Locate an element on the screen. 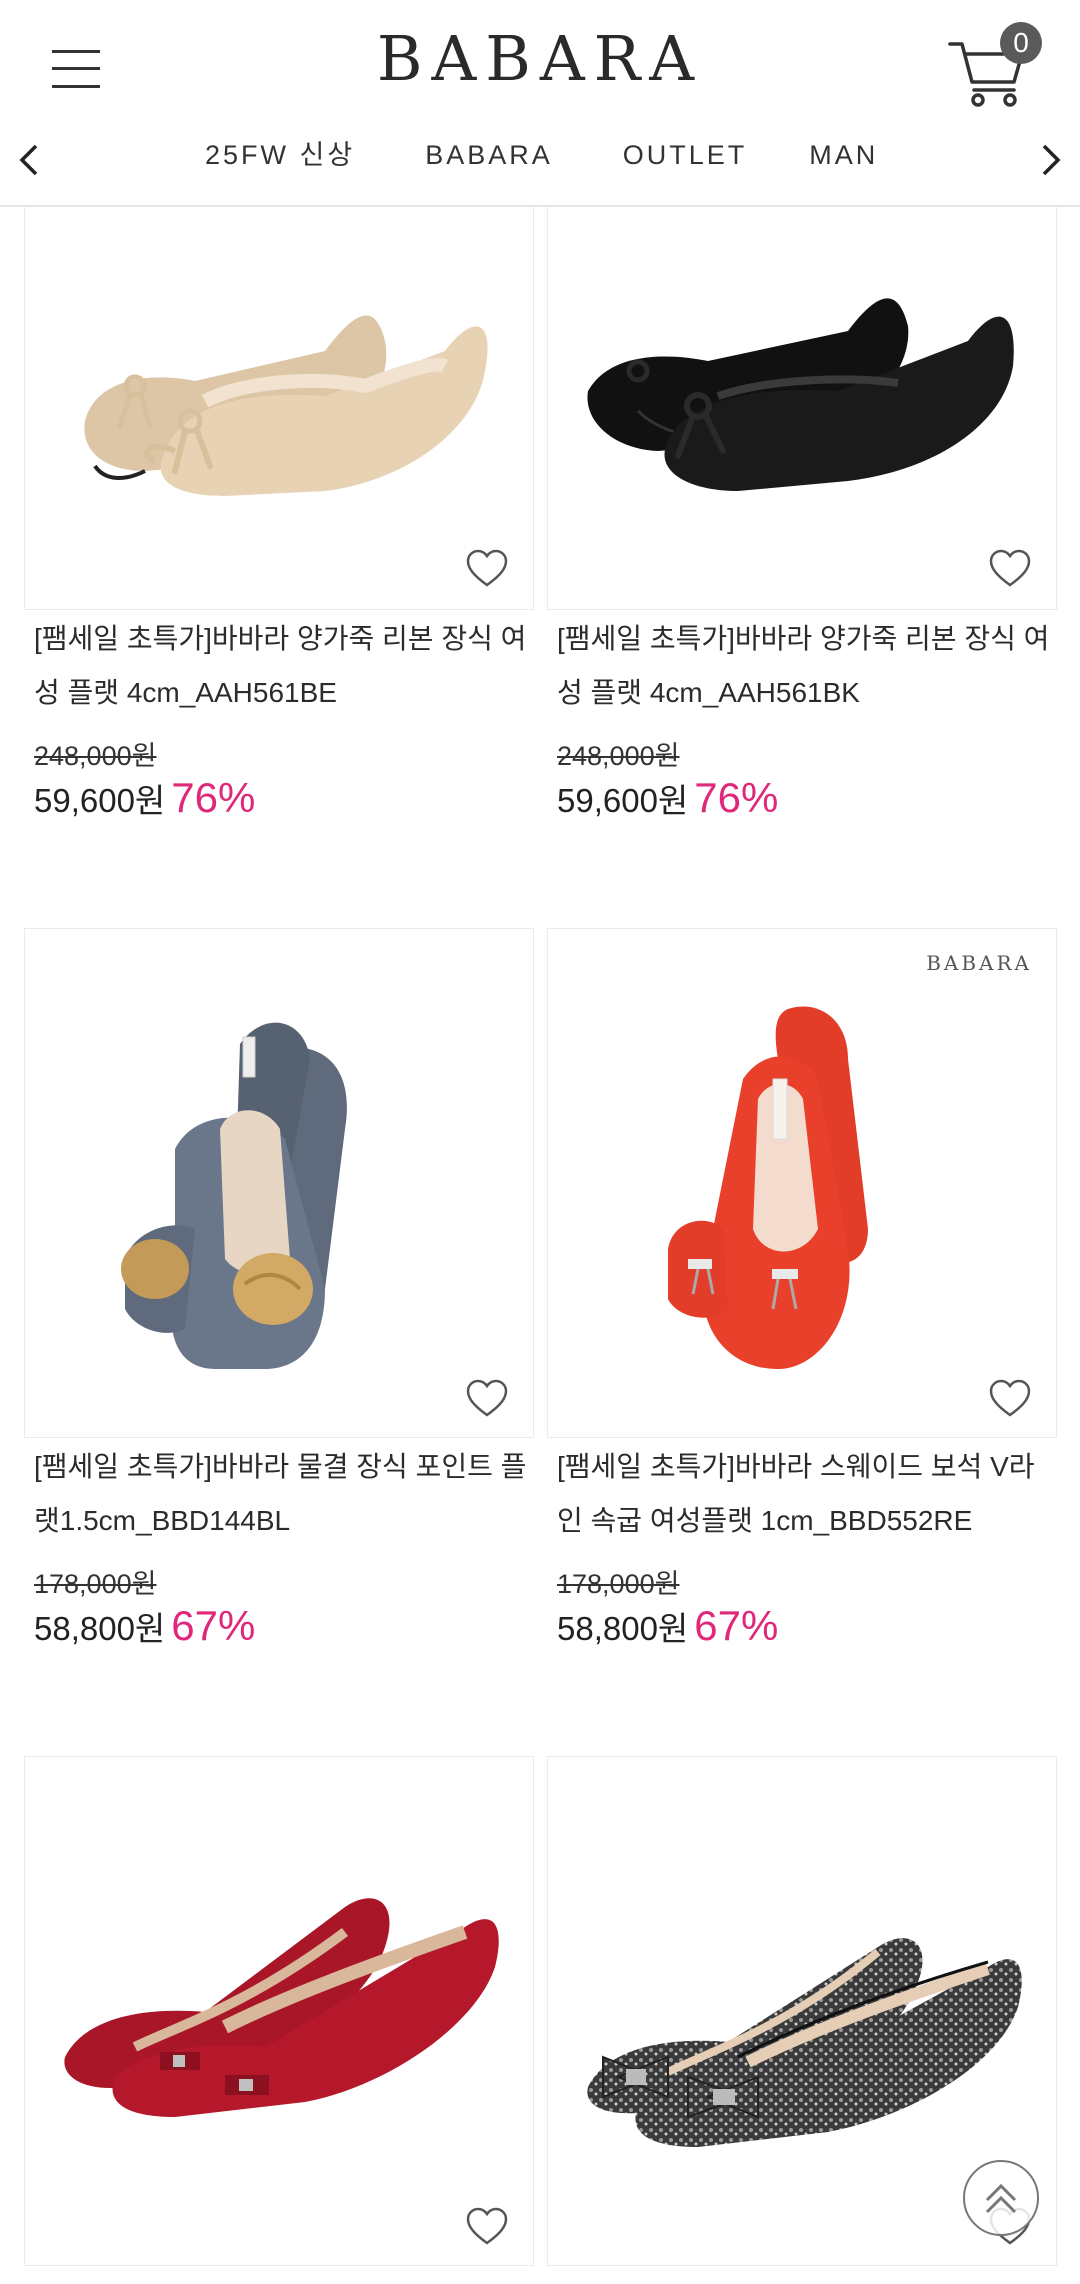  header: BABARA 0 25FW 신상 BABARA OUTLET MAN is located at coordinates (540, 103).